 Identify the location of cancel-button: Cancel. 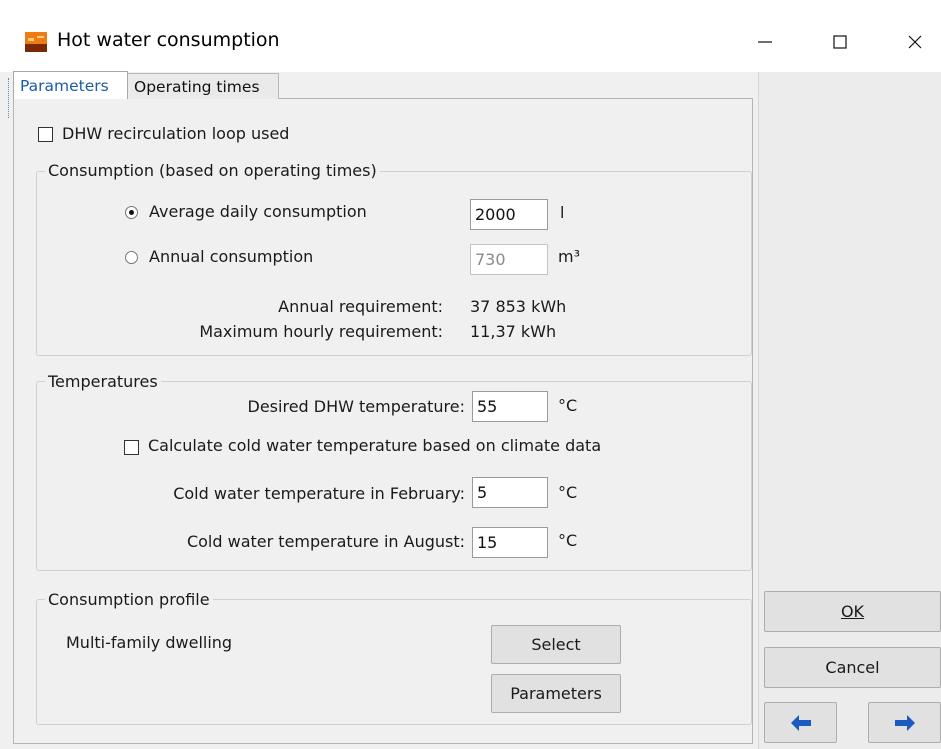
(852, 667).